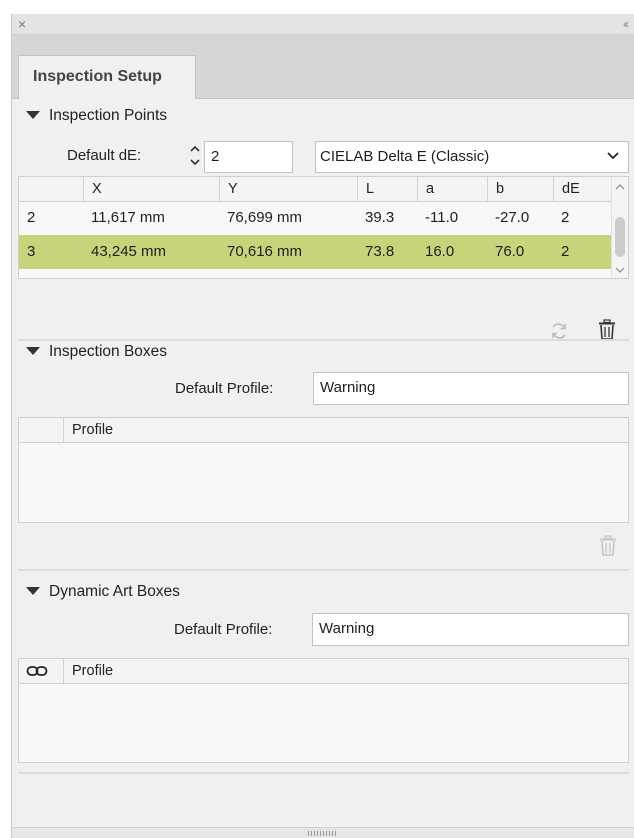 The height and width of the screenshot is (838, 634). What do you see at coordinates (512, 217) in the screenshot?
I see `cell-b: -27.0` at bounding box center [512, 217].